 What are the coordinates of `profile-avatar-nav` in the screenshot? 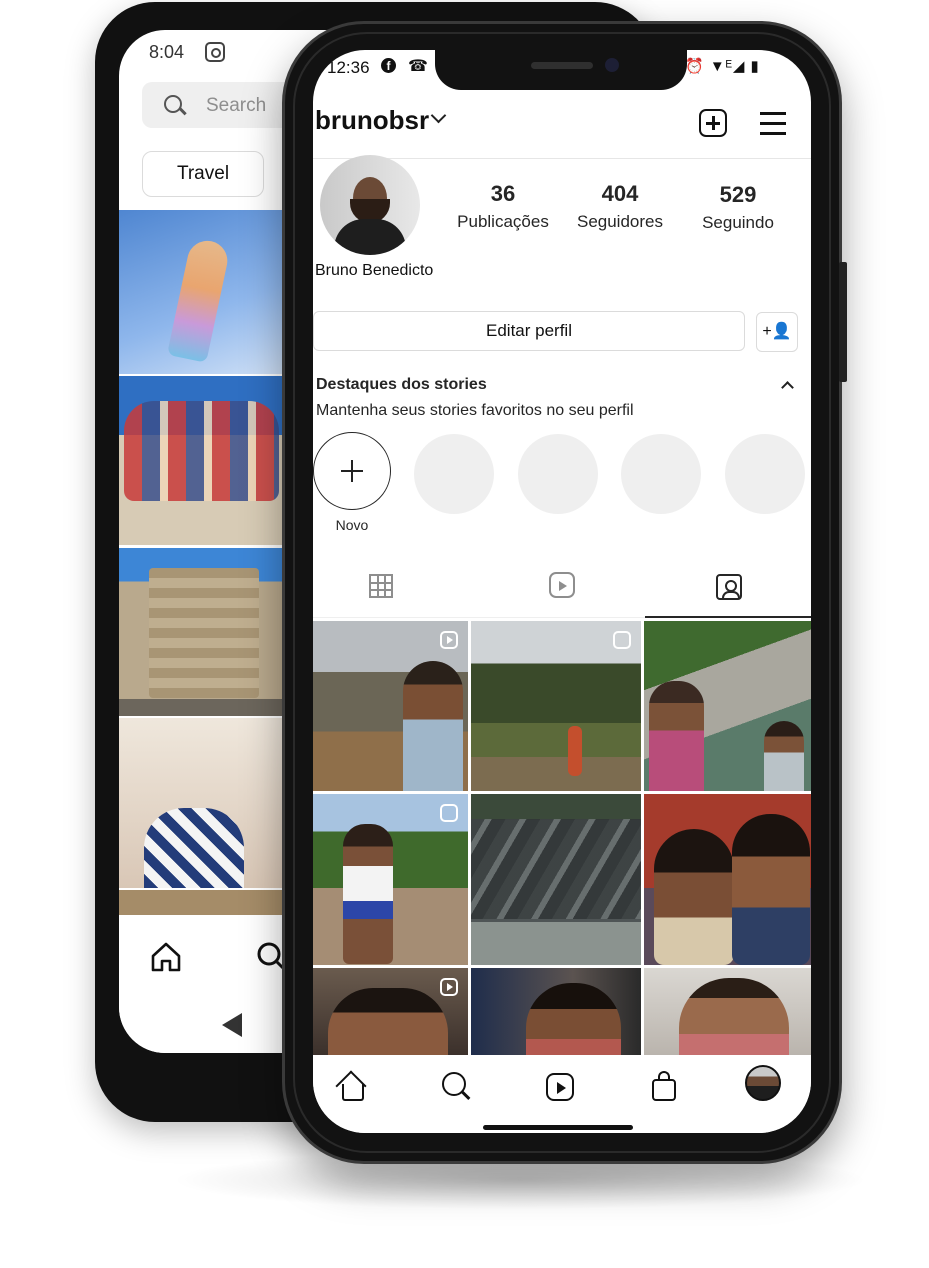 It's located at (763, 1083).